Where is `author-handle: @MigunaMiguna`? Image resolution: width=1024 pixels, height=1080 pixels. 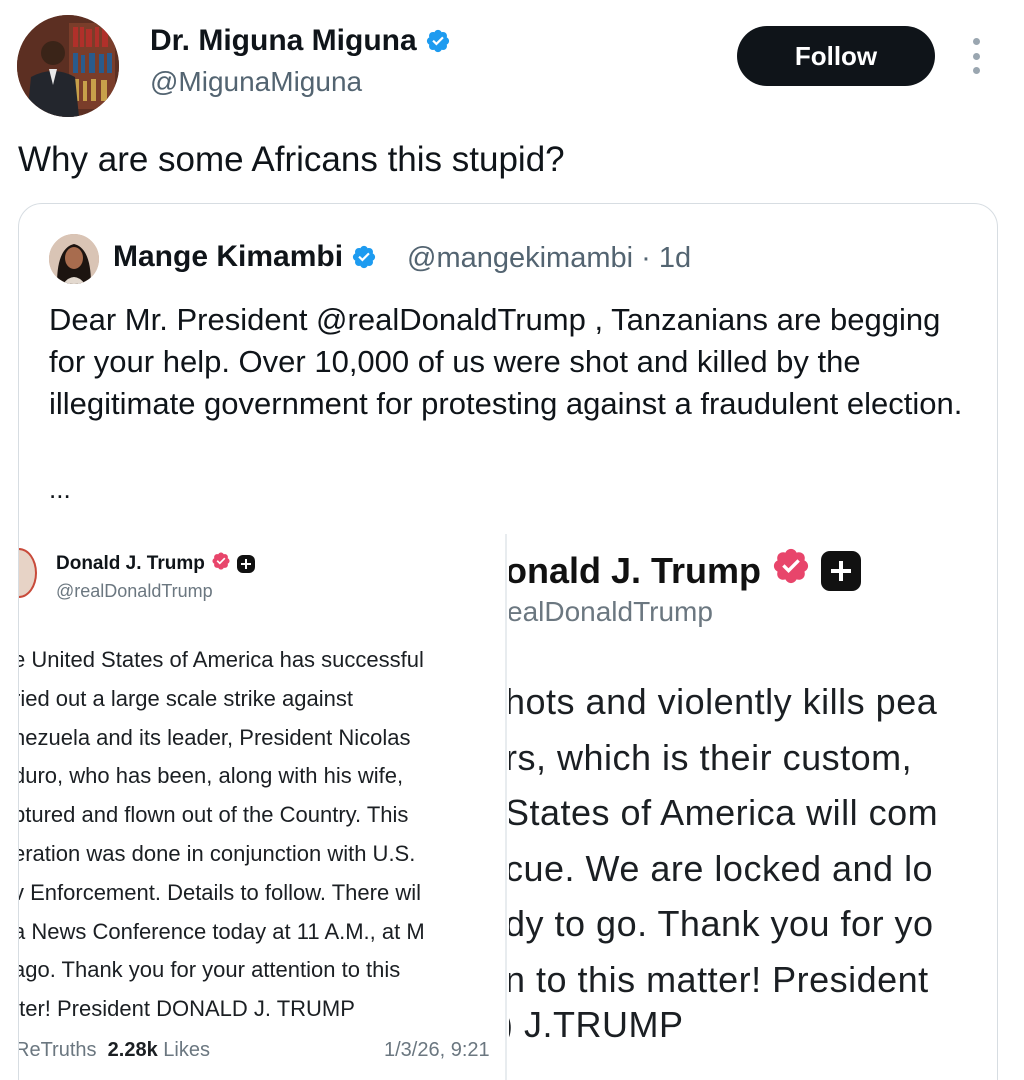 author-handle: @MigunaMiguna is located at coordinates (256, 82).